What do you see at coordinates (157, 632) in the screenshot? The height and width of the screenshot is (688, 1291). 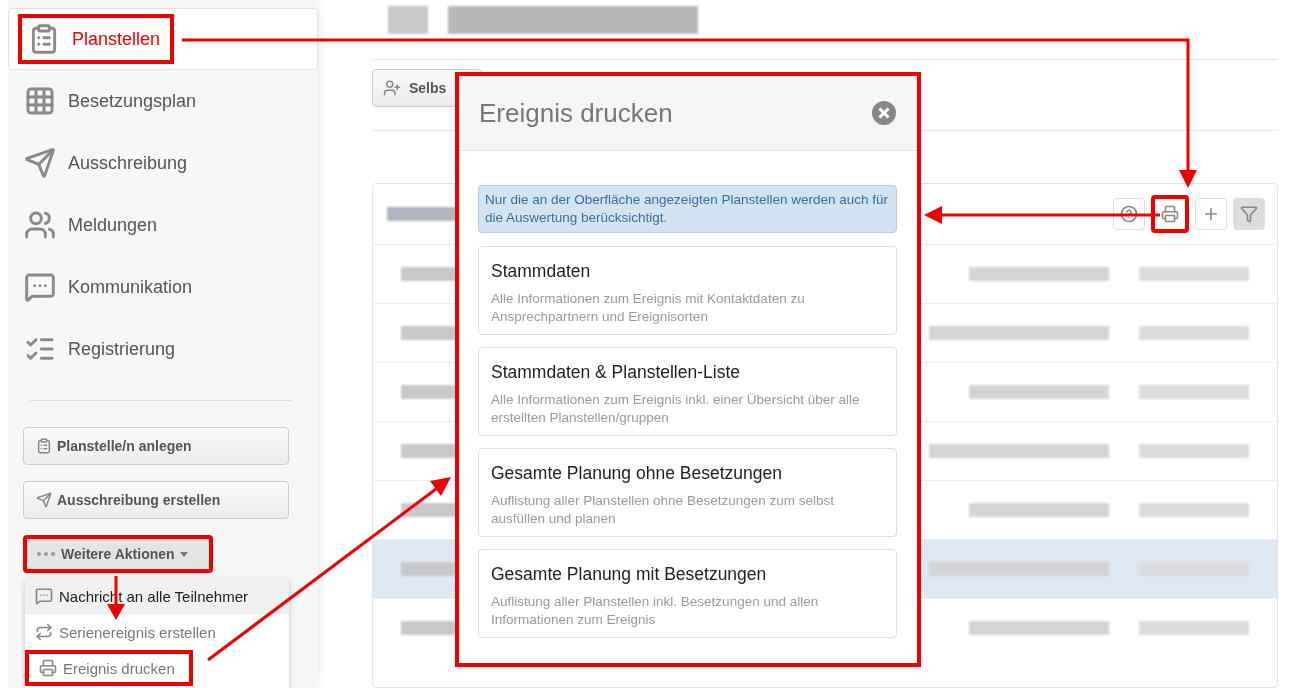 I see `menu-item: Serienereignis erstellen` at bounding box center [157, 632].